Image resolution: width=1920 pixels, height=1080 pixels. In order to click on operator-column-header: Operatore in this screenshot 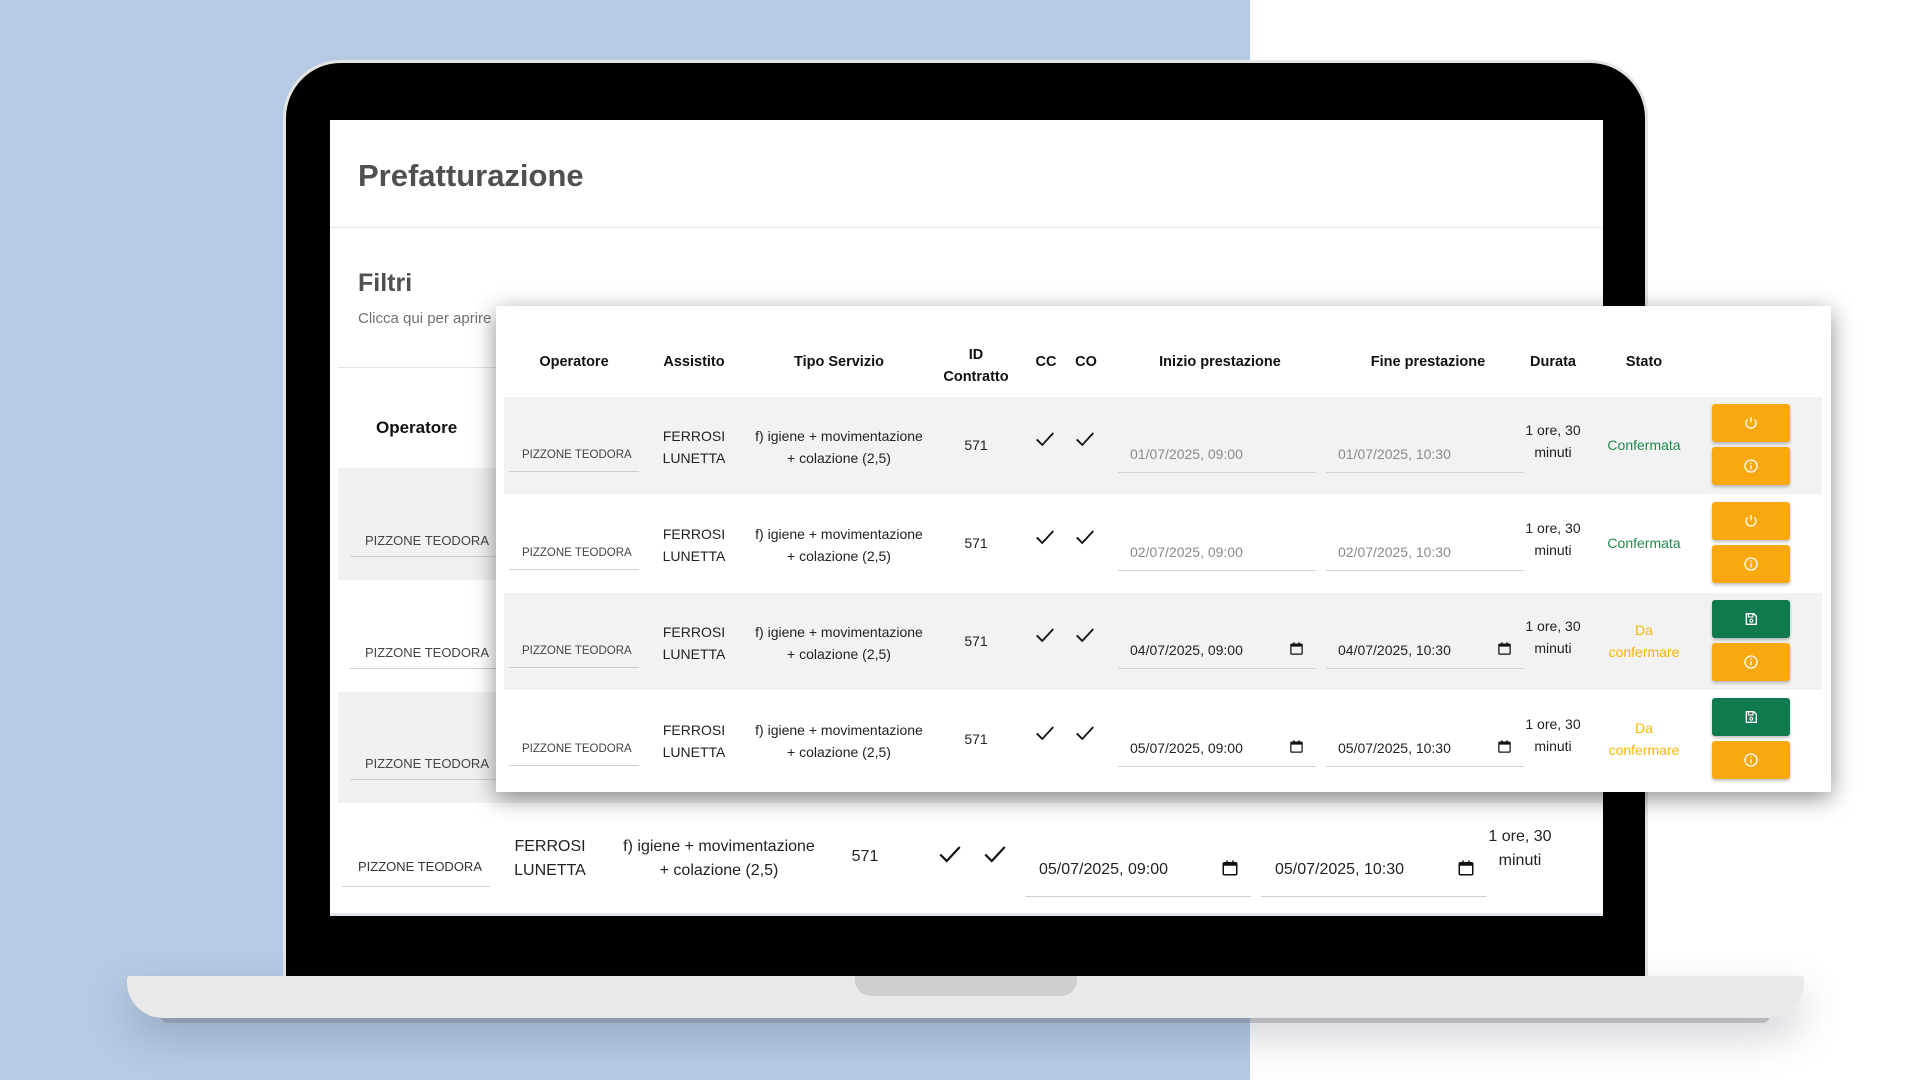, I will do `click(417, 427)`.